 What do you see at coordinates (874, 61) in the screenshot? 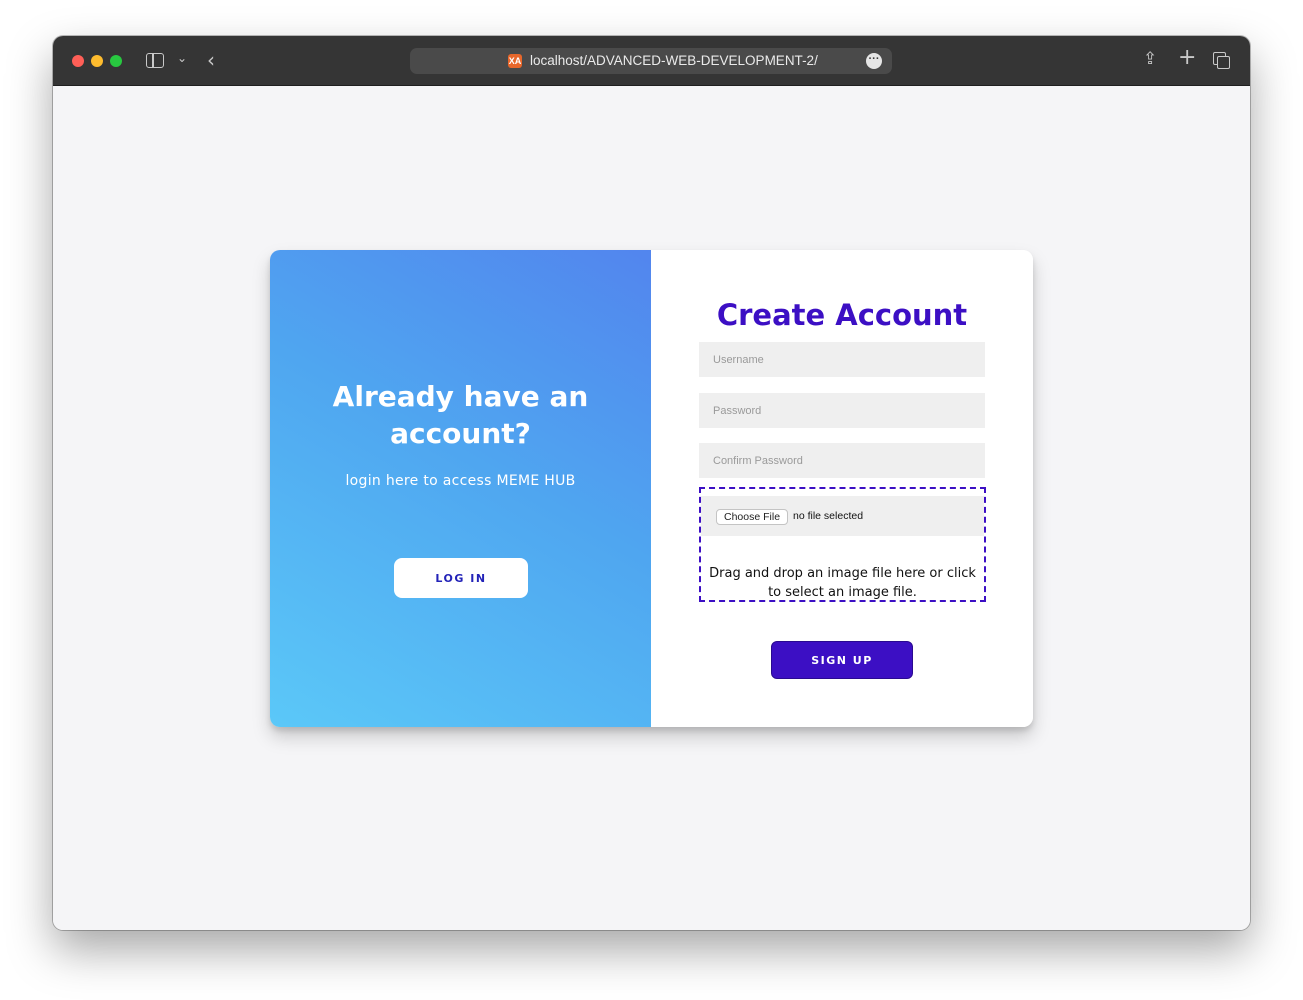
I see `more-options-icon: ···` at bounding box center [874, 61].